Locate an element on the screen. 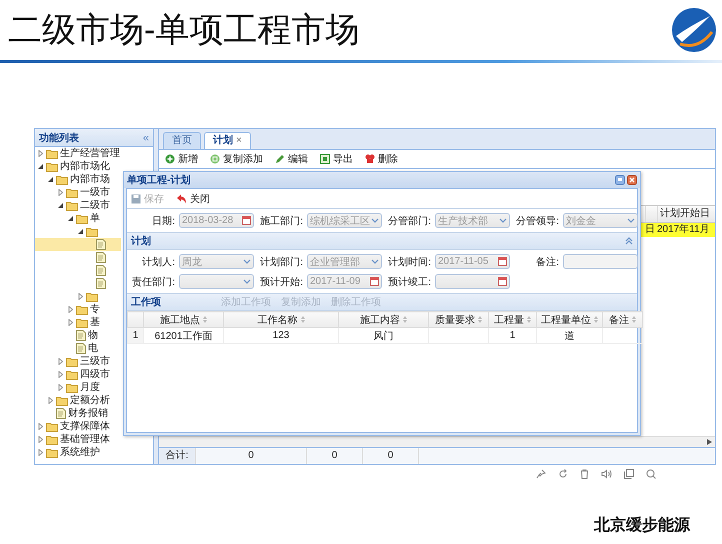  scroll-right-icon is located at coordinates (709, 442).